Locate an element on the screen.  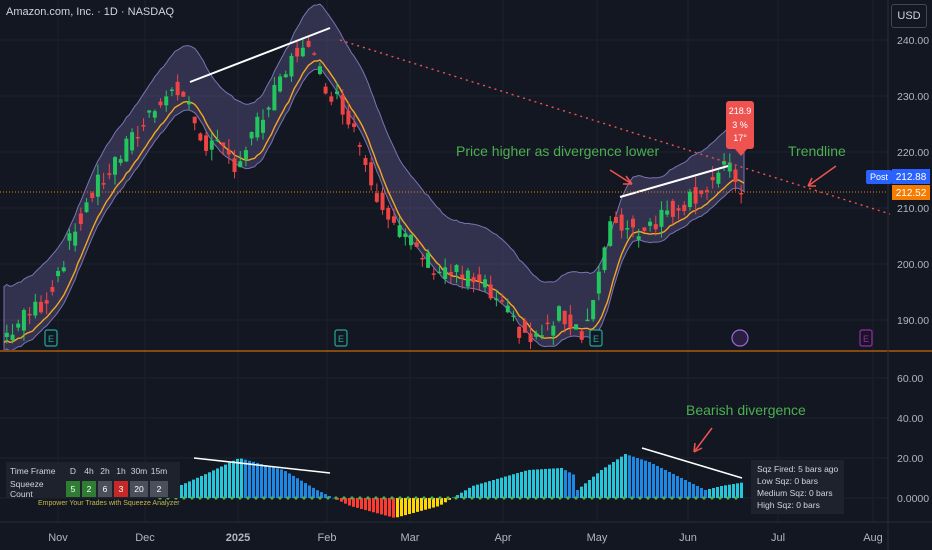
price-tick: 200.00 is located at coordinates (913, 265).